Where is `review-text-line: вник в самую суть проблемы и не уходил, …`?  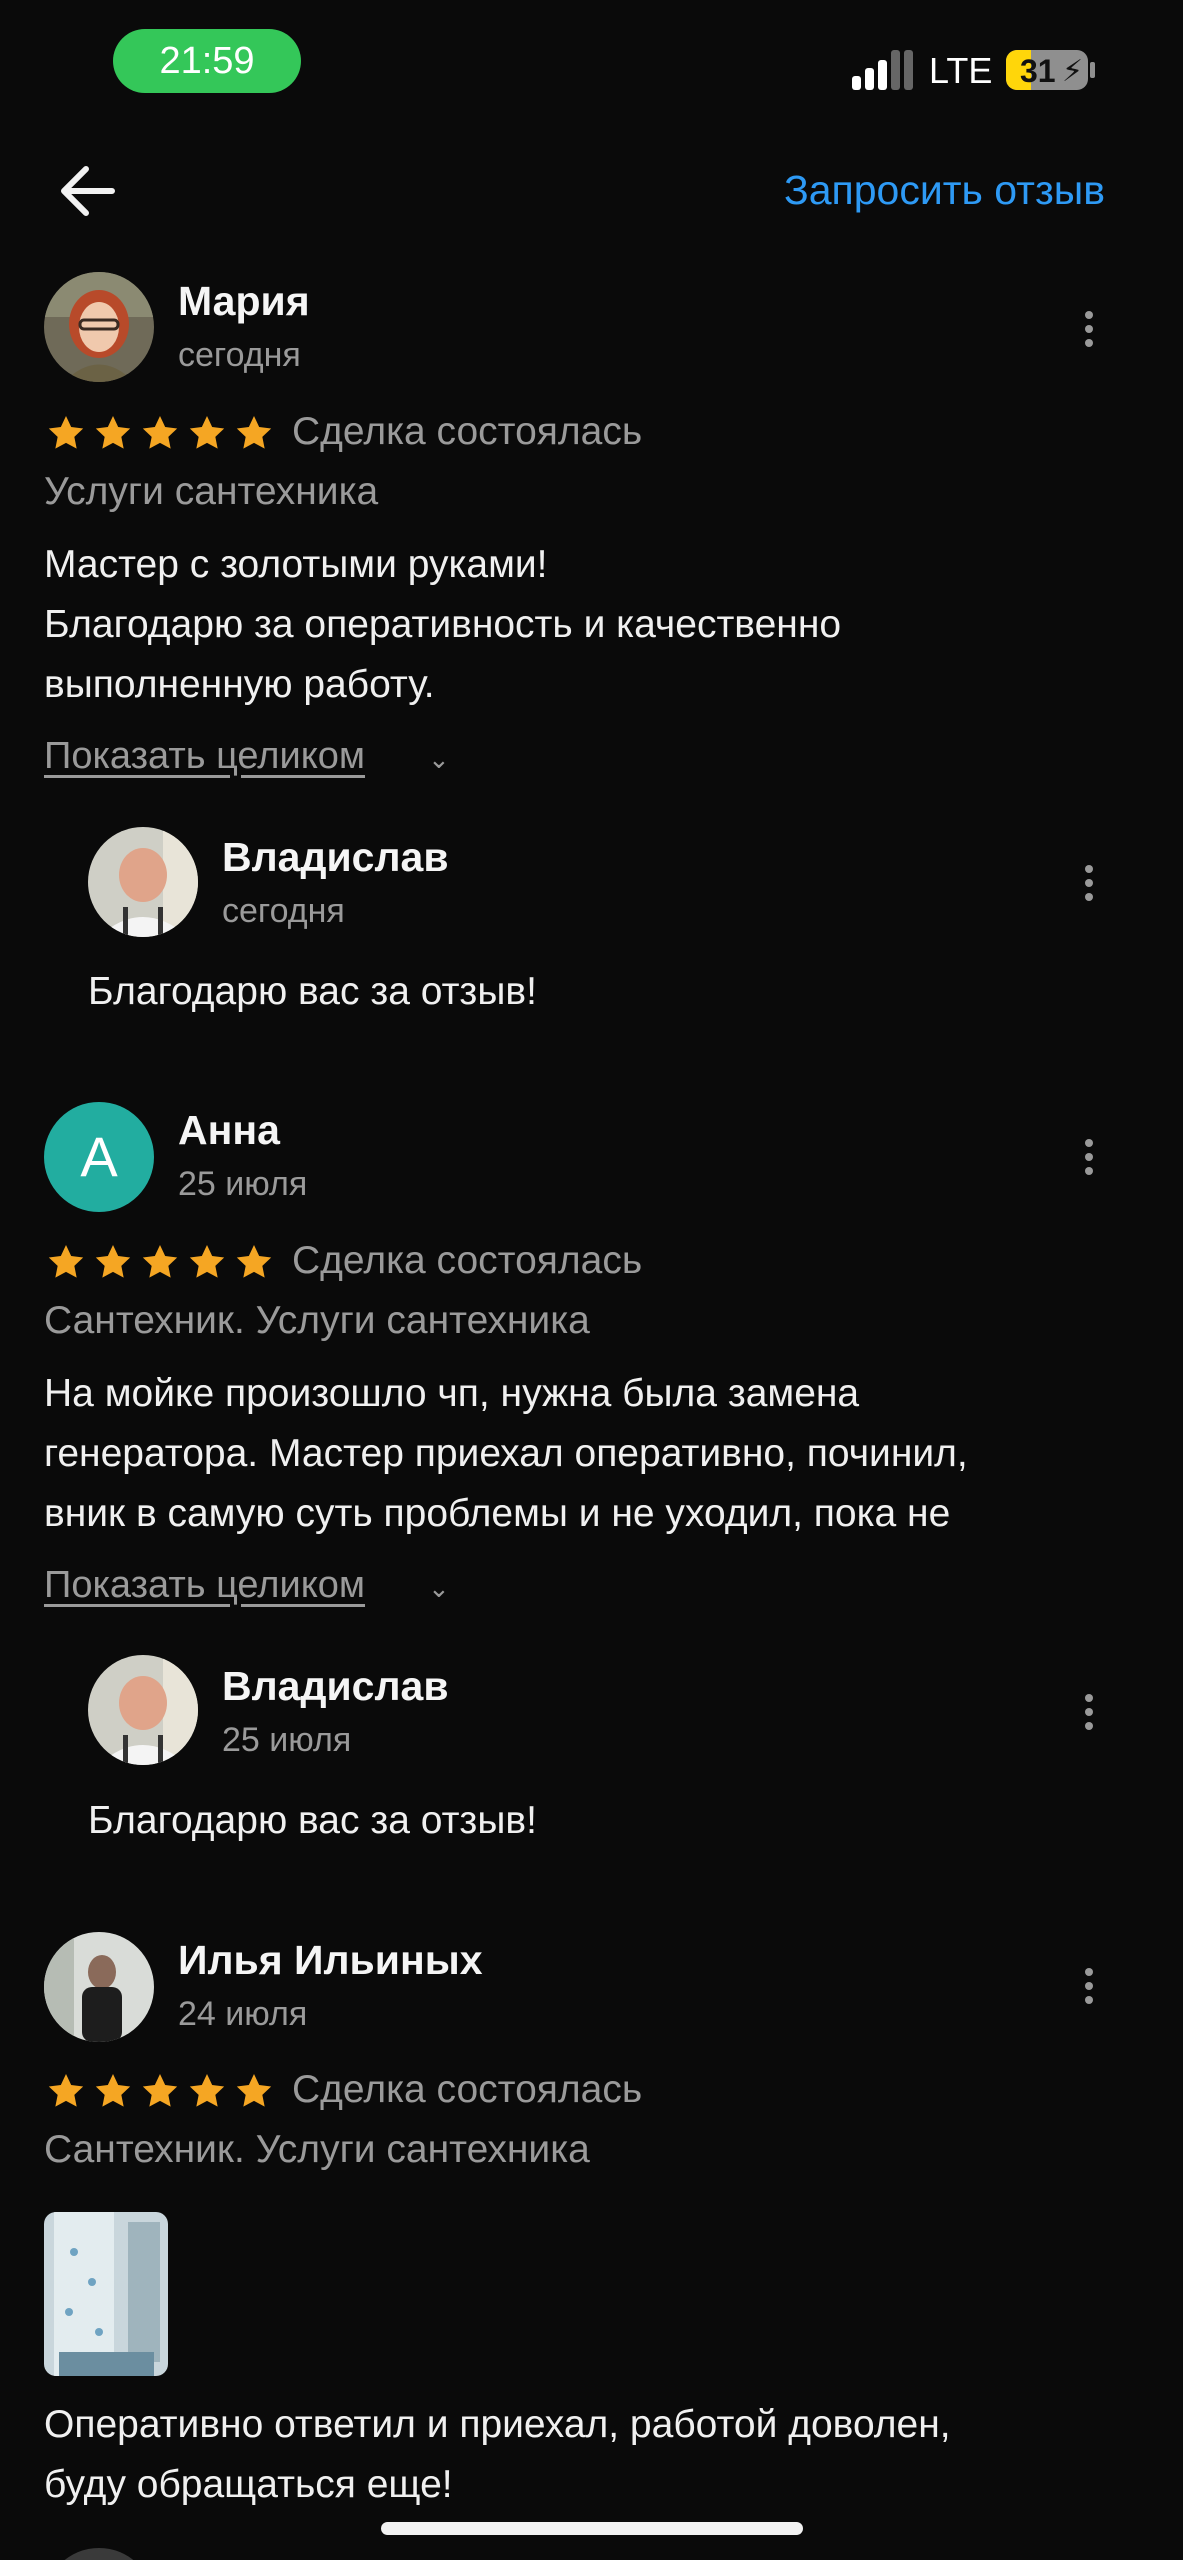 review-text-line: вник в самую суть проблемы и не уходил, … is located at coordinates (497, 1513).